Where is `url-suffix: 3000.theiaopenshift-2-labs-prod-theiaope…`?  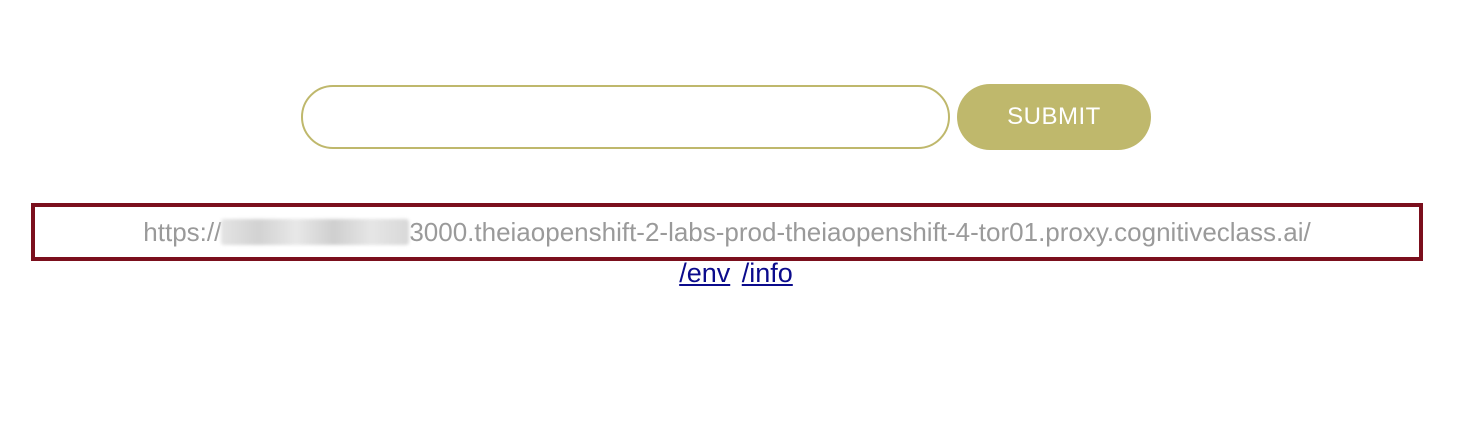
url-suffix: 3000.theiaopenshift-2-labs-prod-theiaope… is located at coordinates (860, 231).